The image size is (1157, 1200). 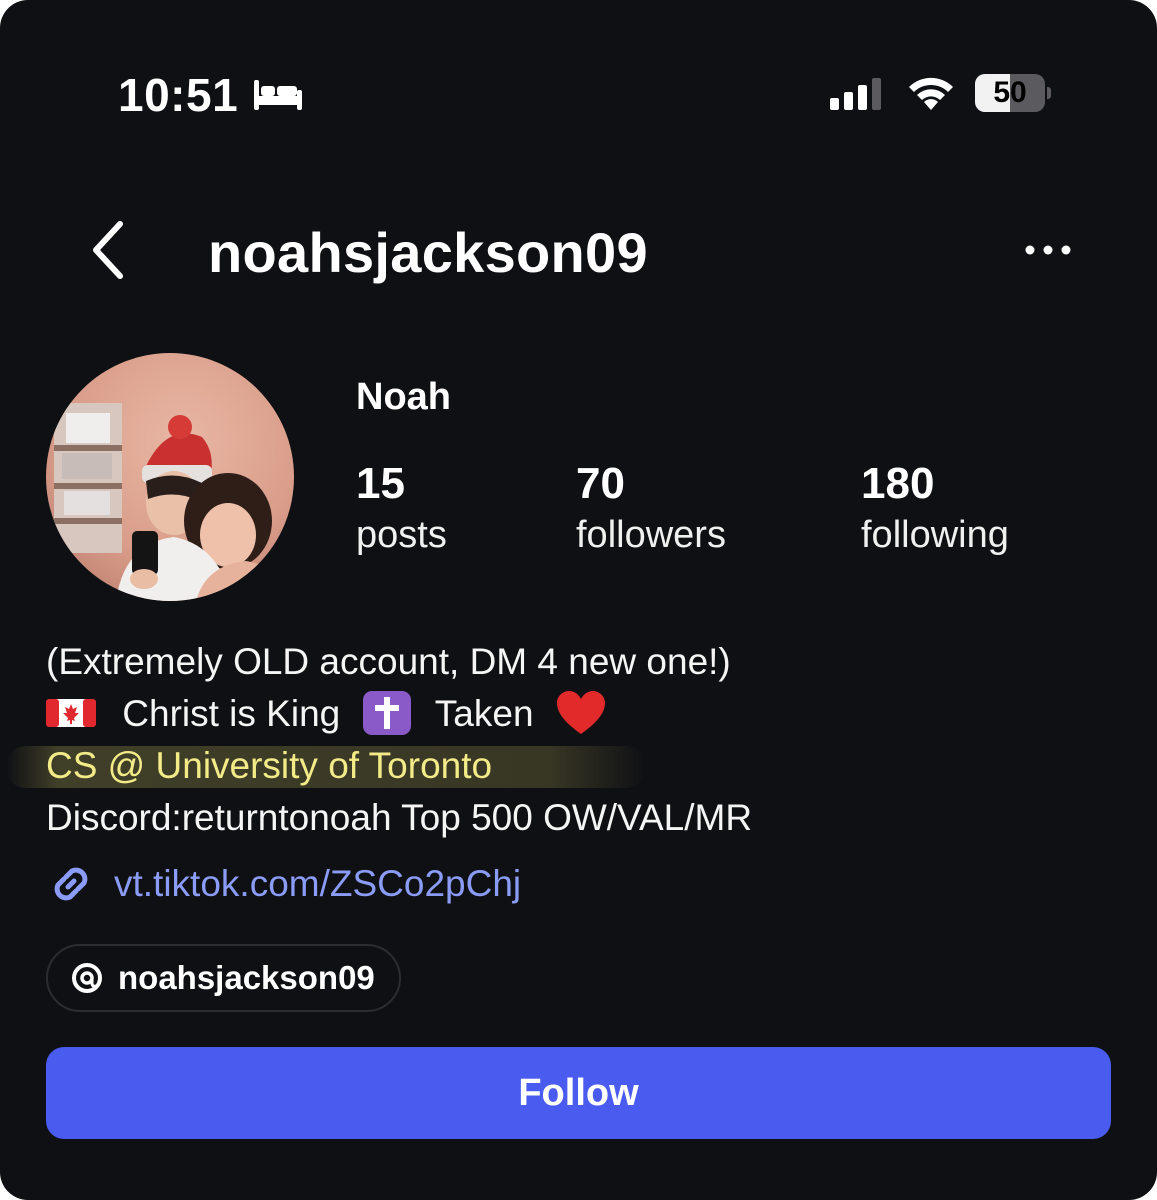 I want to click on following-stat: 180 following, so click(x=935, y=509).